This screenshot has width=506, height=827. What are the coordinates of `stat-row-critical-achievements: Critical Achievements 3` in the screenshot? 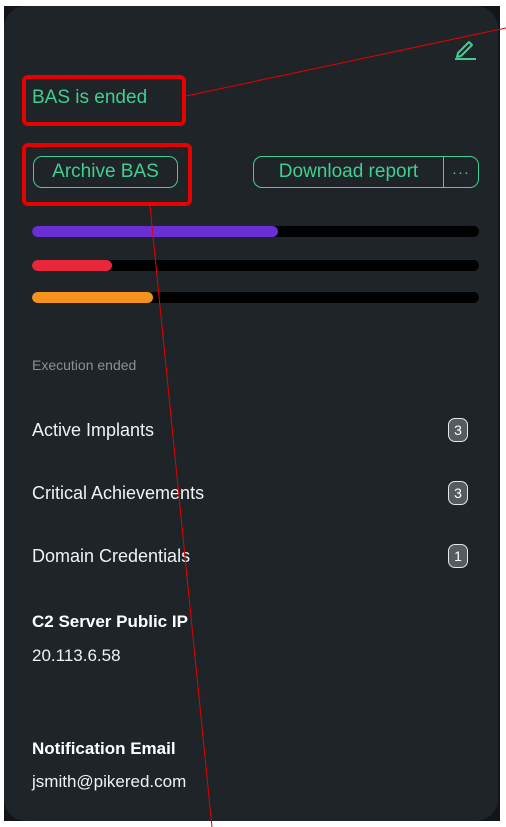 It's located at (250, 493).